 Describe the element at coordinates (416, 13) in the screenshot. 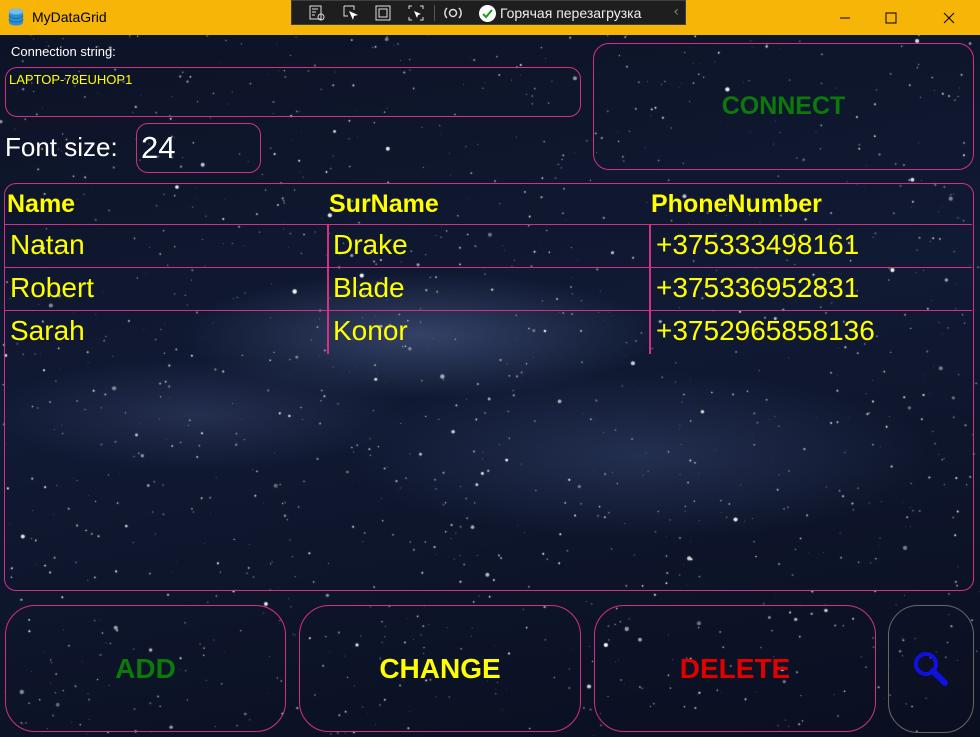

I see `track-focus-icon` at that location.